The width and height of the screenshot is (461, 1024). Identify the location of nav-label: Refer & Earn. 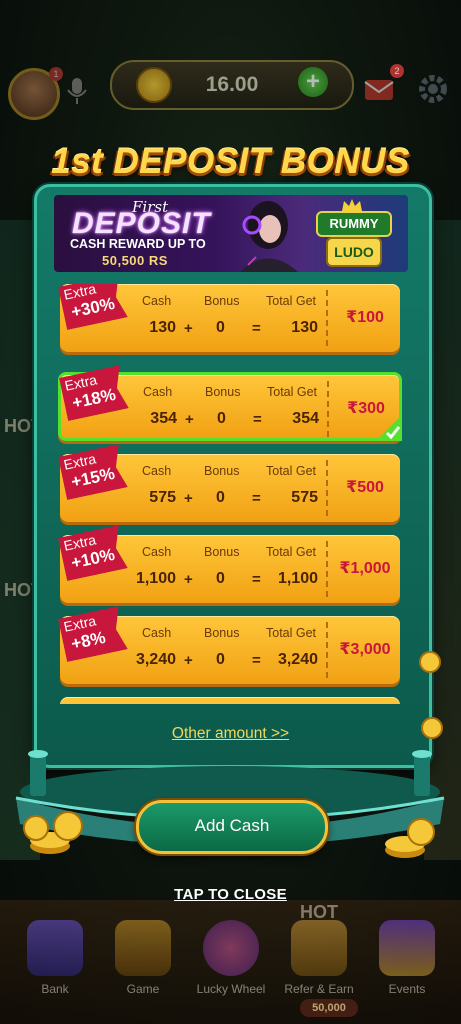
(319, 989).